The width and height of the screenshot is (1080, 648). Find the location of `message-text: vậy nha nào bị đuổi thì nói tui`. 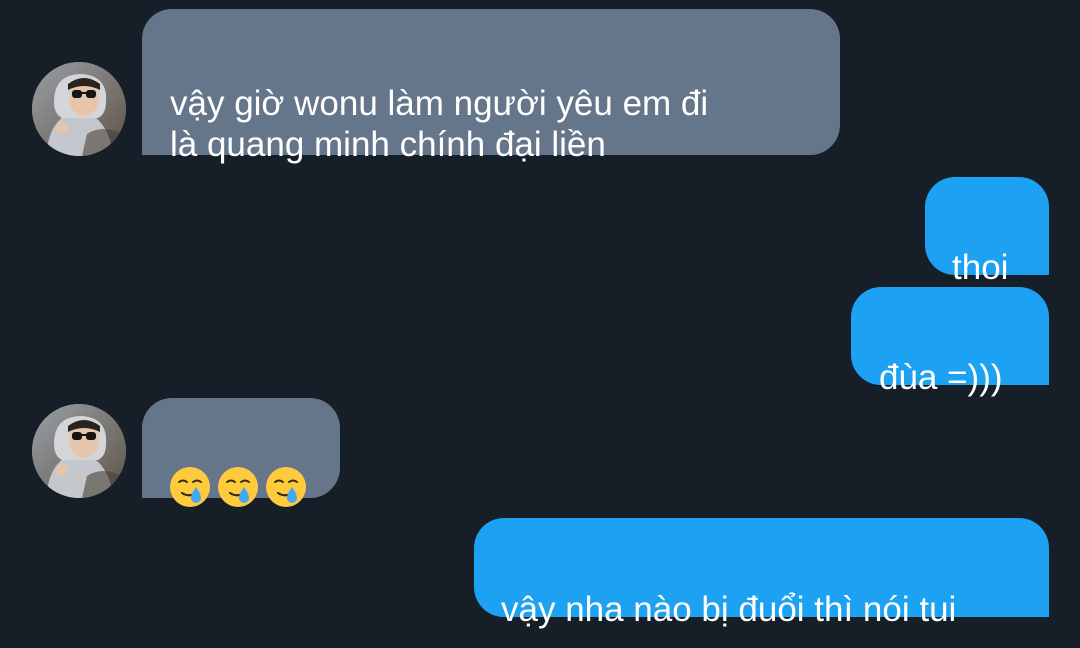

message-text: vậy nha nào bị đuổi thì nói tui is located at coordinates (729, 609).